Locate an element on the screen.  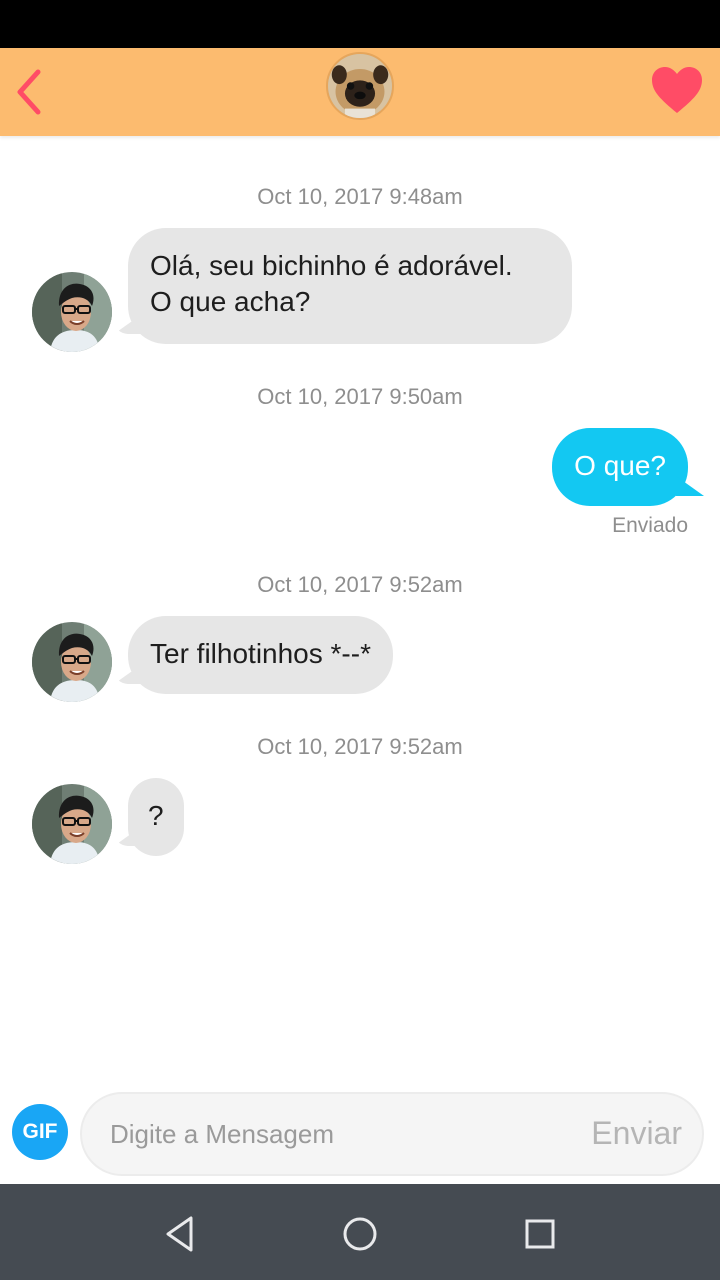
message-text-line: Olá, seu bichinho é adorável. is located at coordinates (331, 265).